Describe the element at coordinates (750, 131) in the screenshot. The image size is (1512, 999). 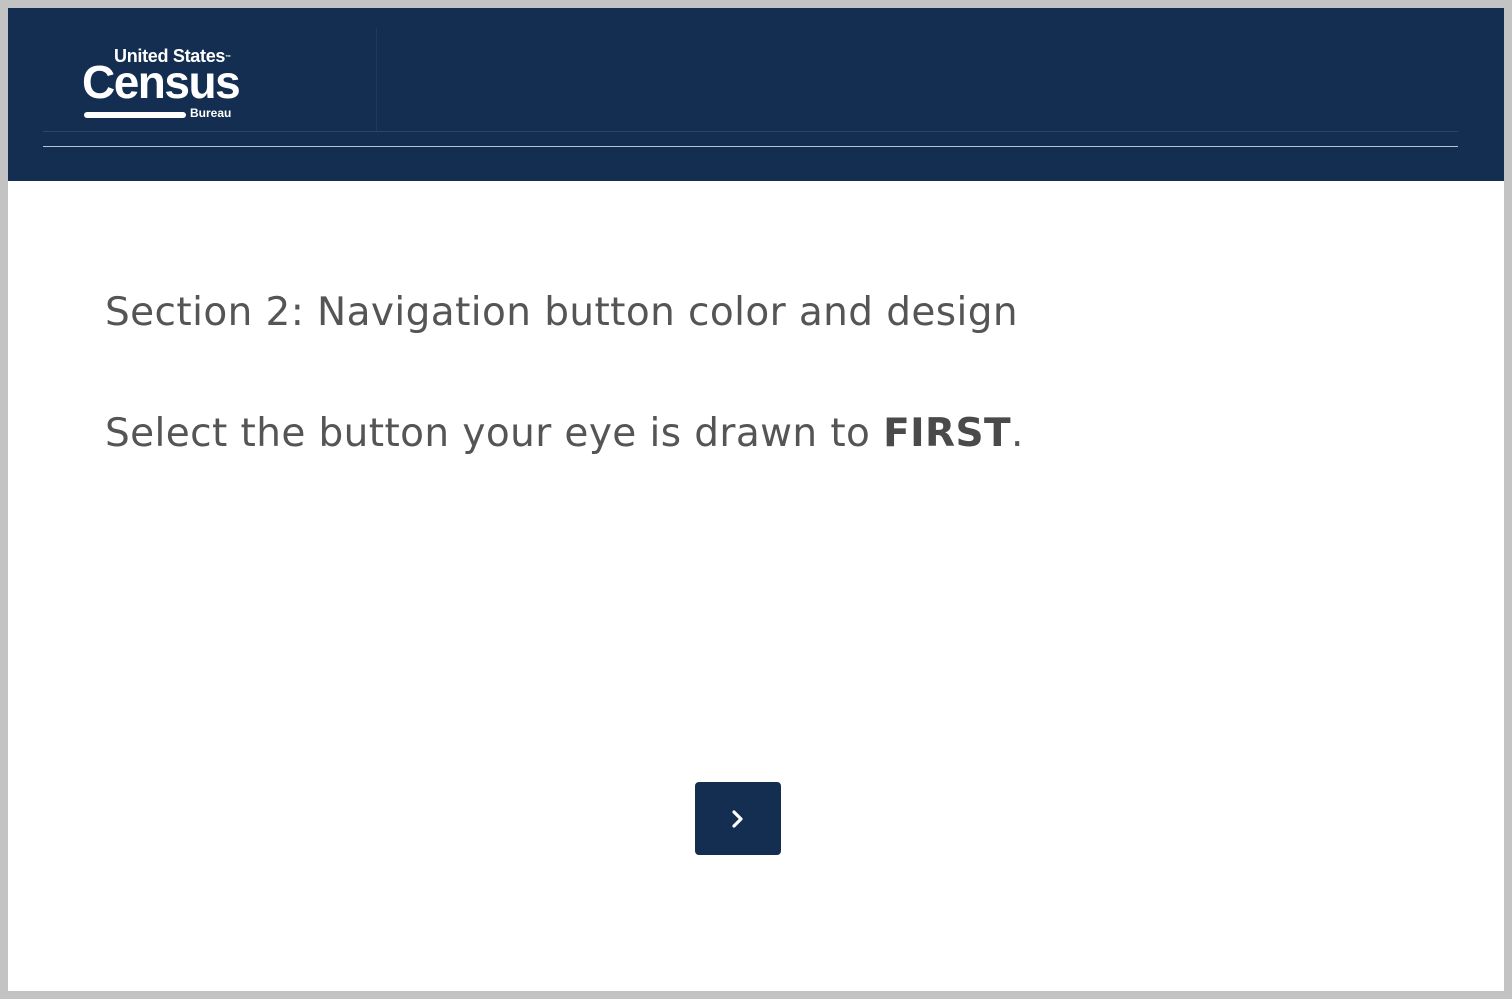
I see `header-divider-faint` at that location.